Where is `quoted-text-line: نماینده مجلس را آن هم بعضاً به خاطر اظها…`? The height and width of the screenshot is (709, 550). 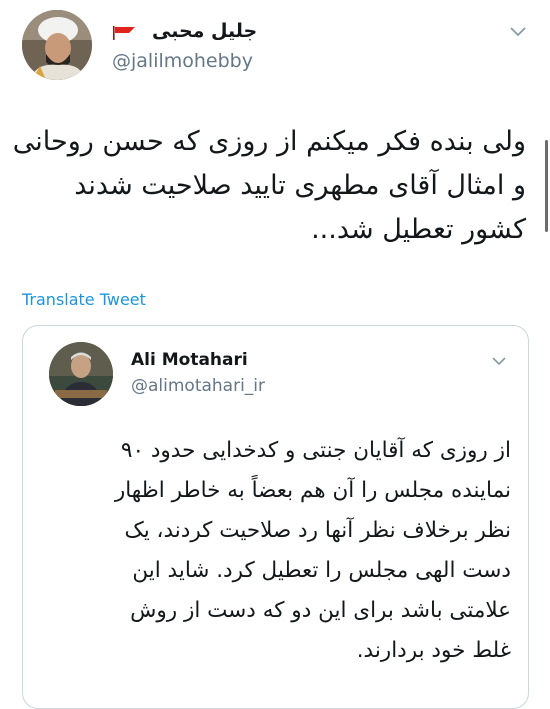
quoted-text-line: نماینده مجلس را آن هم بعضاً به خاطر اظها… is located at coordinates (312, 490).